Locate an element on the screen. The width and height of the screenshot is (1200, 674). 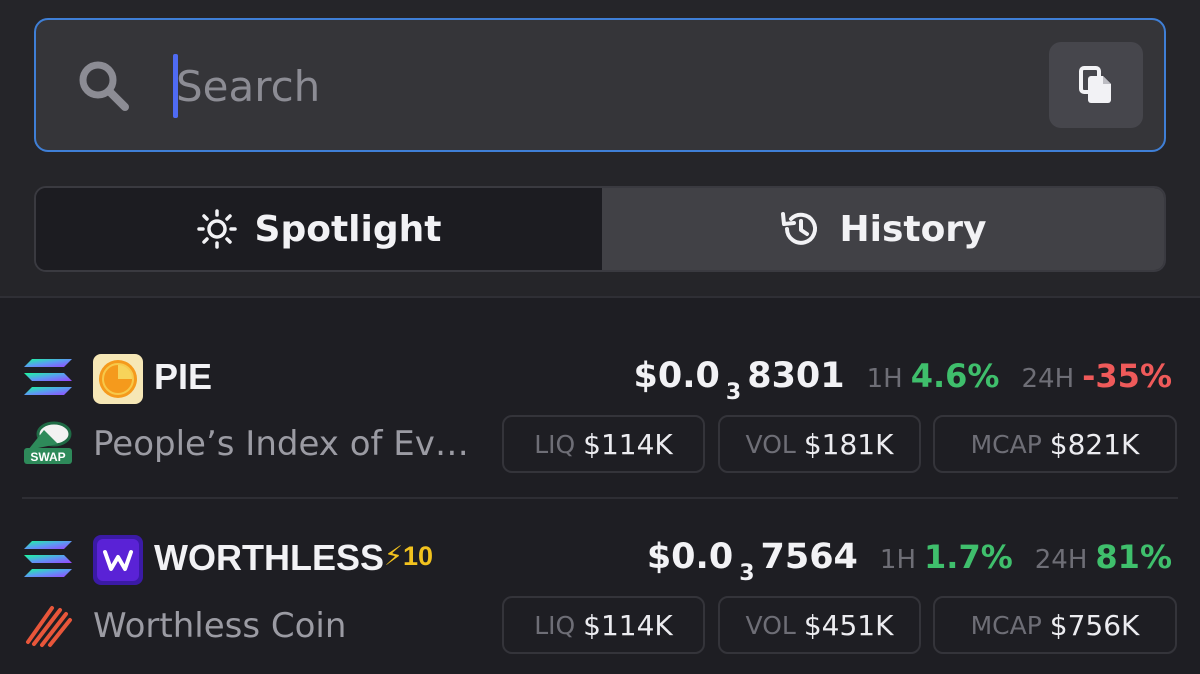
paste-button is located at coordinates (1096, 85).